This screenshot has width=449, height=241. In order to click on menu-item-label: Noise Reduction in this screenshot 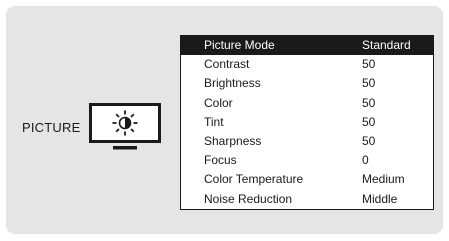, I will do `click(248, 198)`.